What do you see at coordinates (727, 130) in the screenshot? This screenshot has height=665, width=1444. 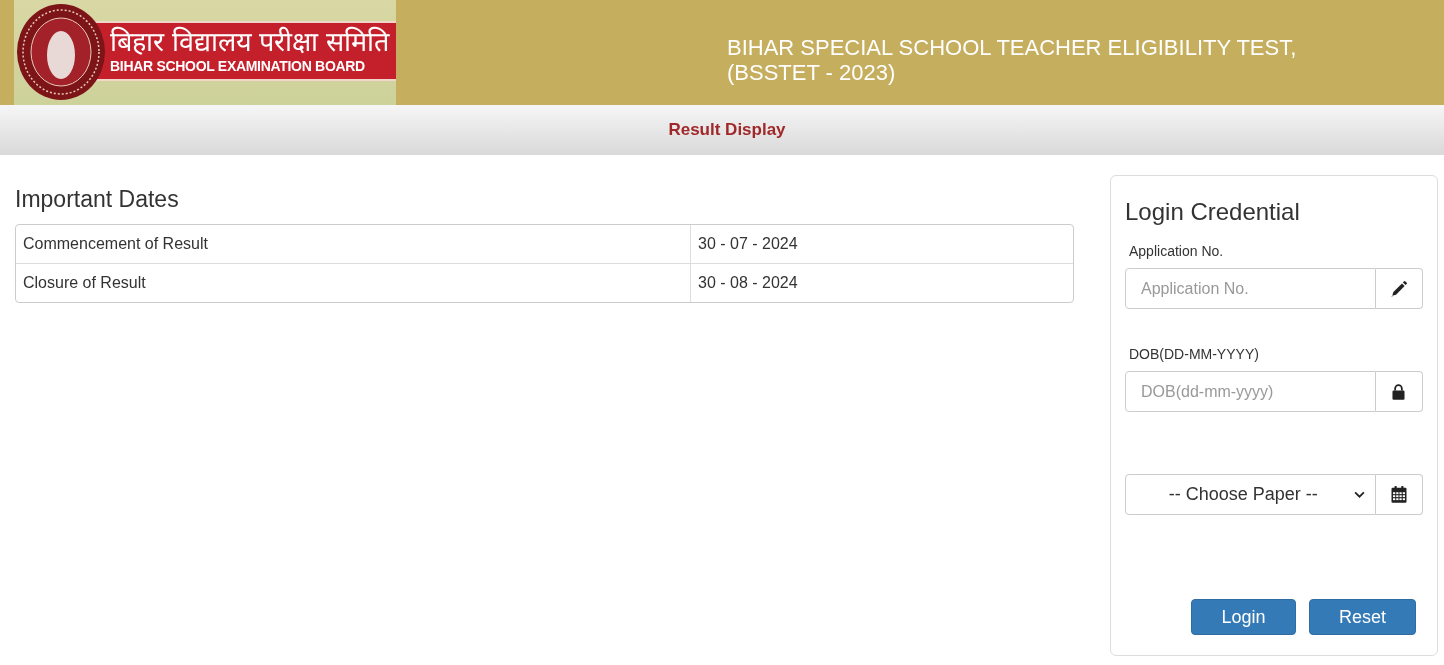 I see `result-display-title: Result Display` at bounding box center [727, 130].